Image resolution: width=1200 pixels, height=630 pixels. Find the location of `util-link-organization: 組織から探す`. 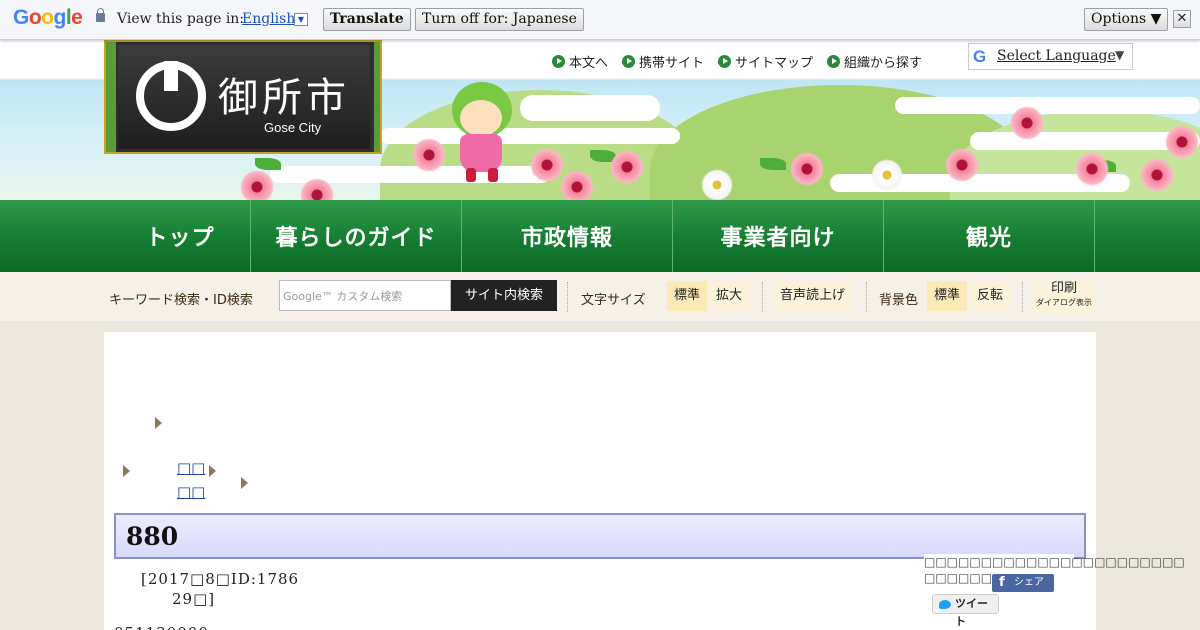

util-link-organization: 組織から探す is located at coordinates (874, 61).